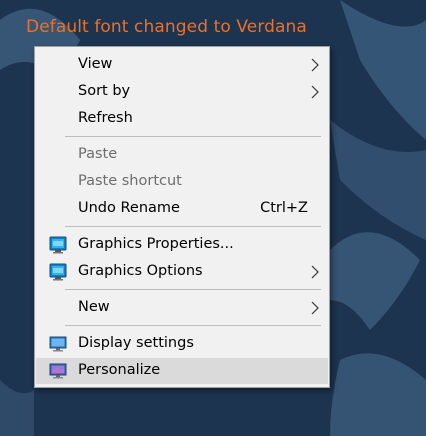 The width and height of the screenshot is (426, 436). What do you see at coordinates (130, 181) in the screenshot?
I see `menu-item-label: Paste shortcut` at bounding box center [130, 181].